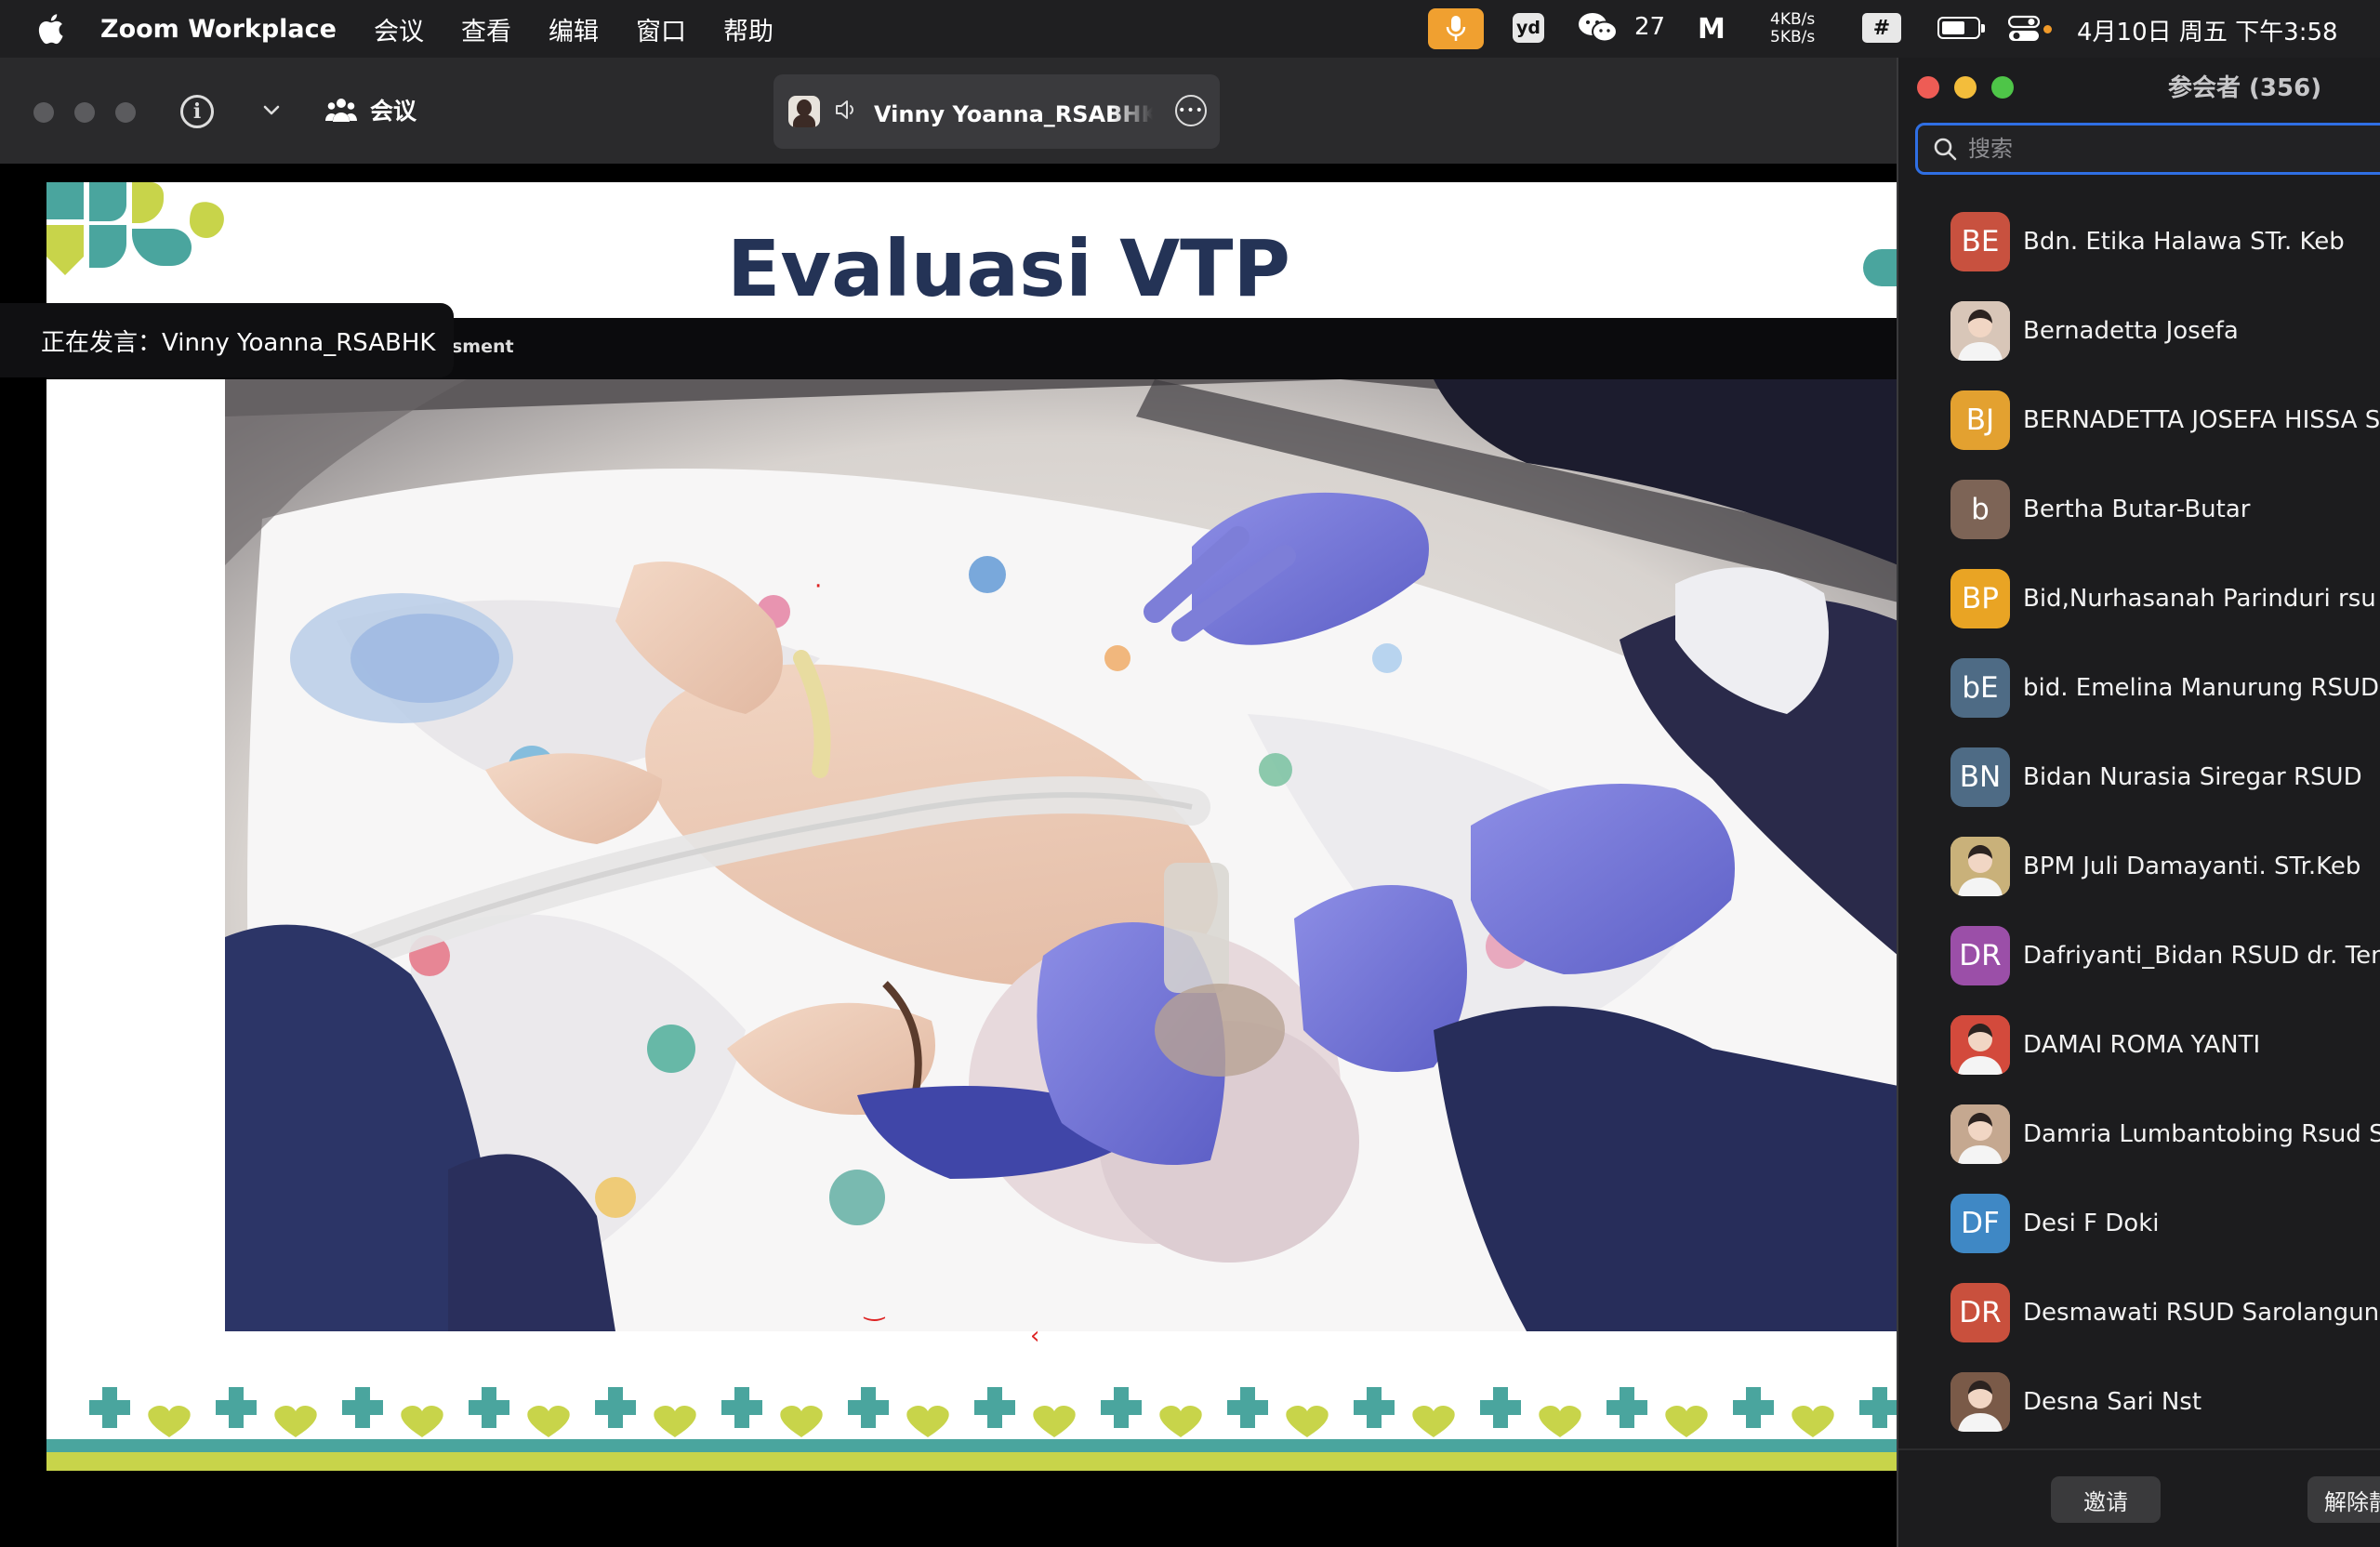  I want to click on participant-search, so click(2147, 149).